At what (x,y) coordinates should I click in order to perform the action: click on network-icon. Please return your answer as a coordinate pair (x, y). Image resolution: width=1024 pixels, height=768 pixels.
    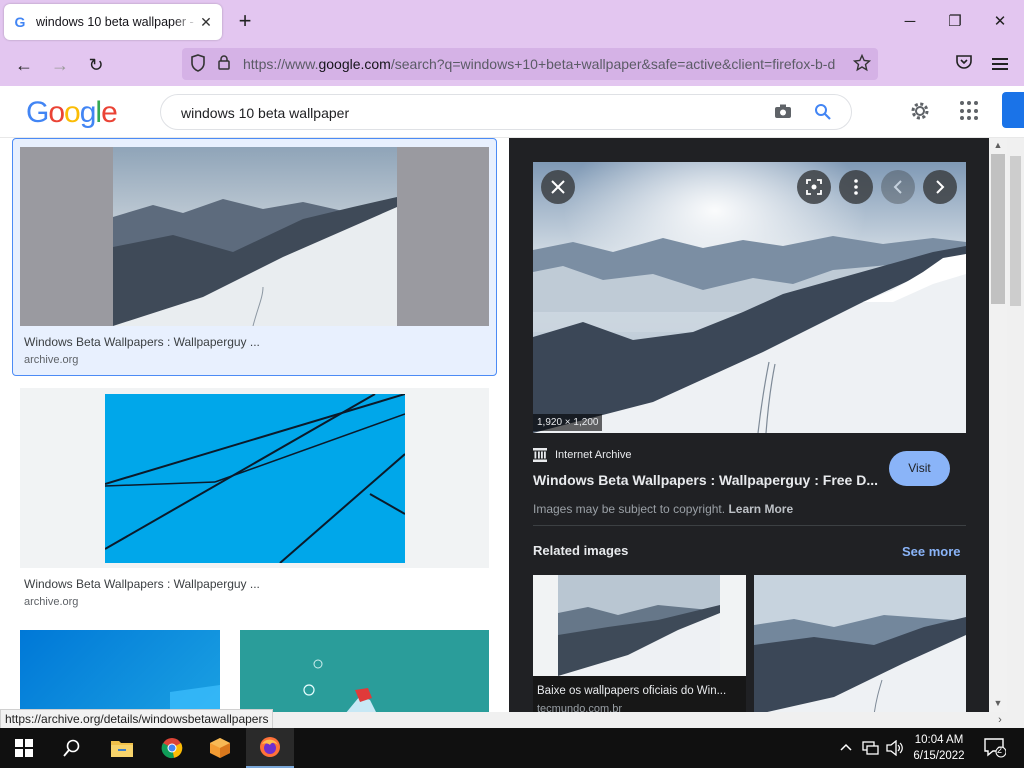
    Looking at the image, I should click on (871, 749).